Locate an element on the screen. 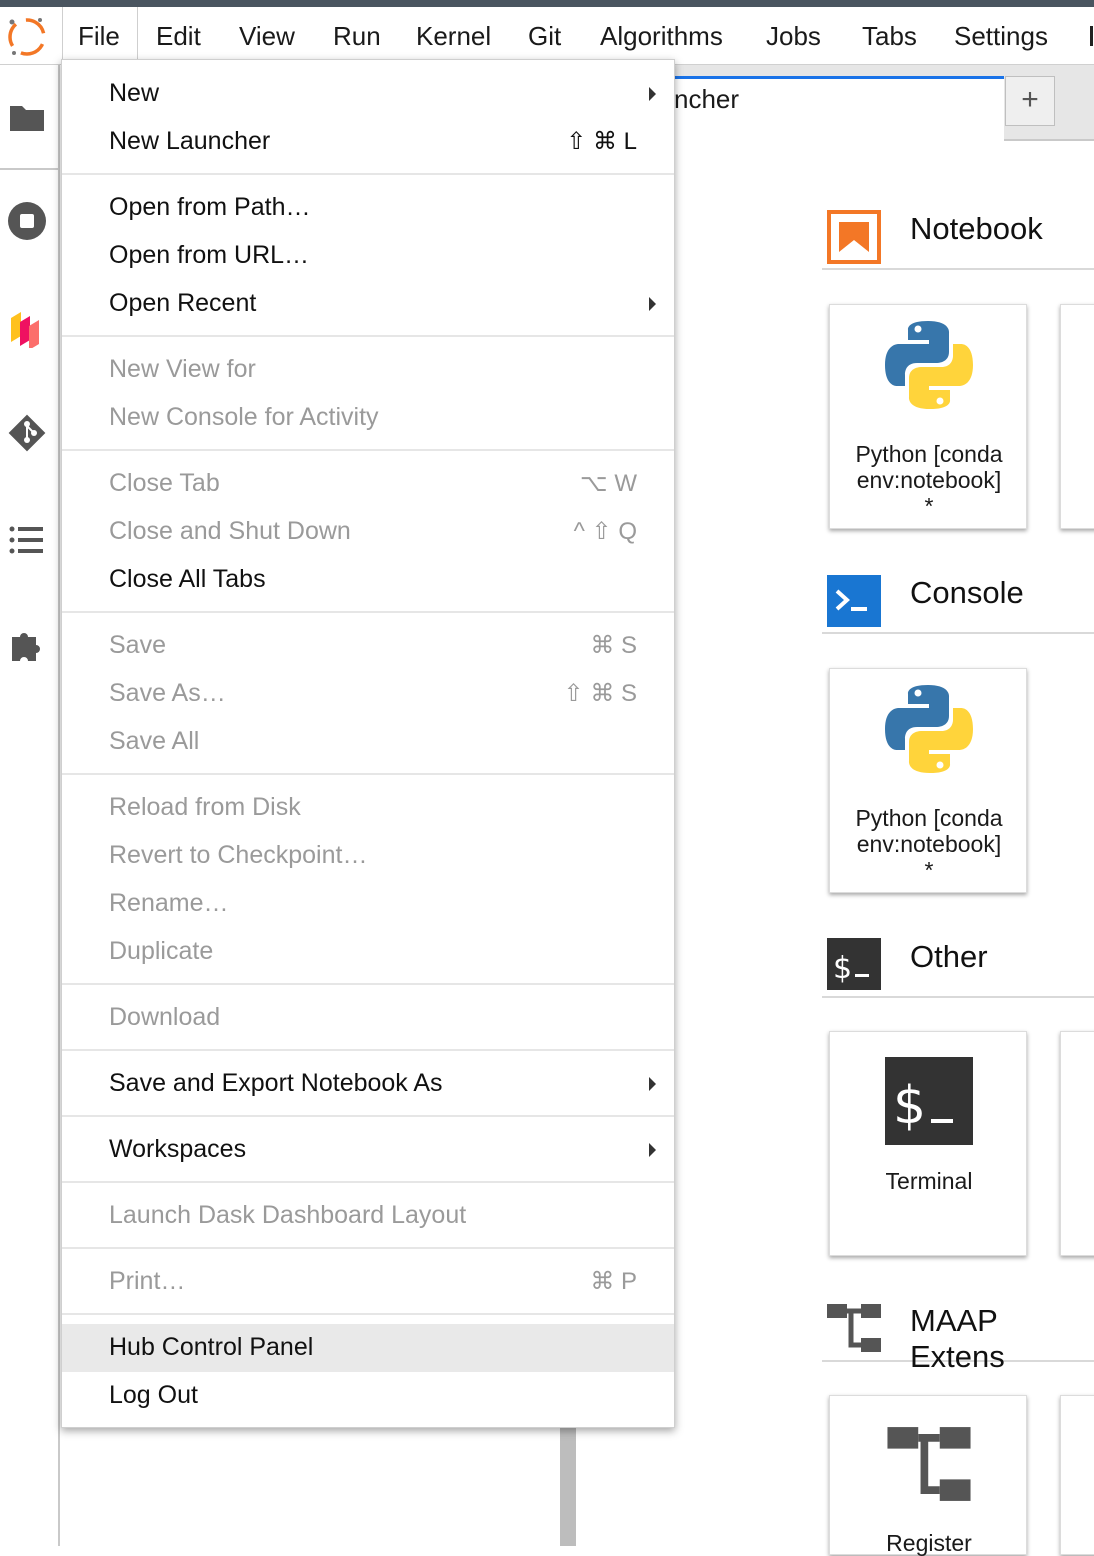 The image size is (1094, 1556). add-tab-button: + is located at coordinates (1030, 101).